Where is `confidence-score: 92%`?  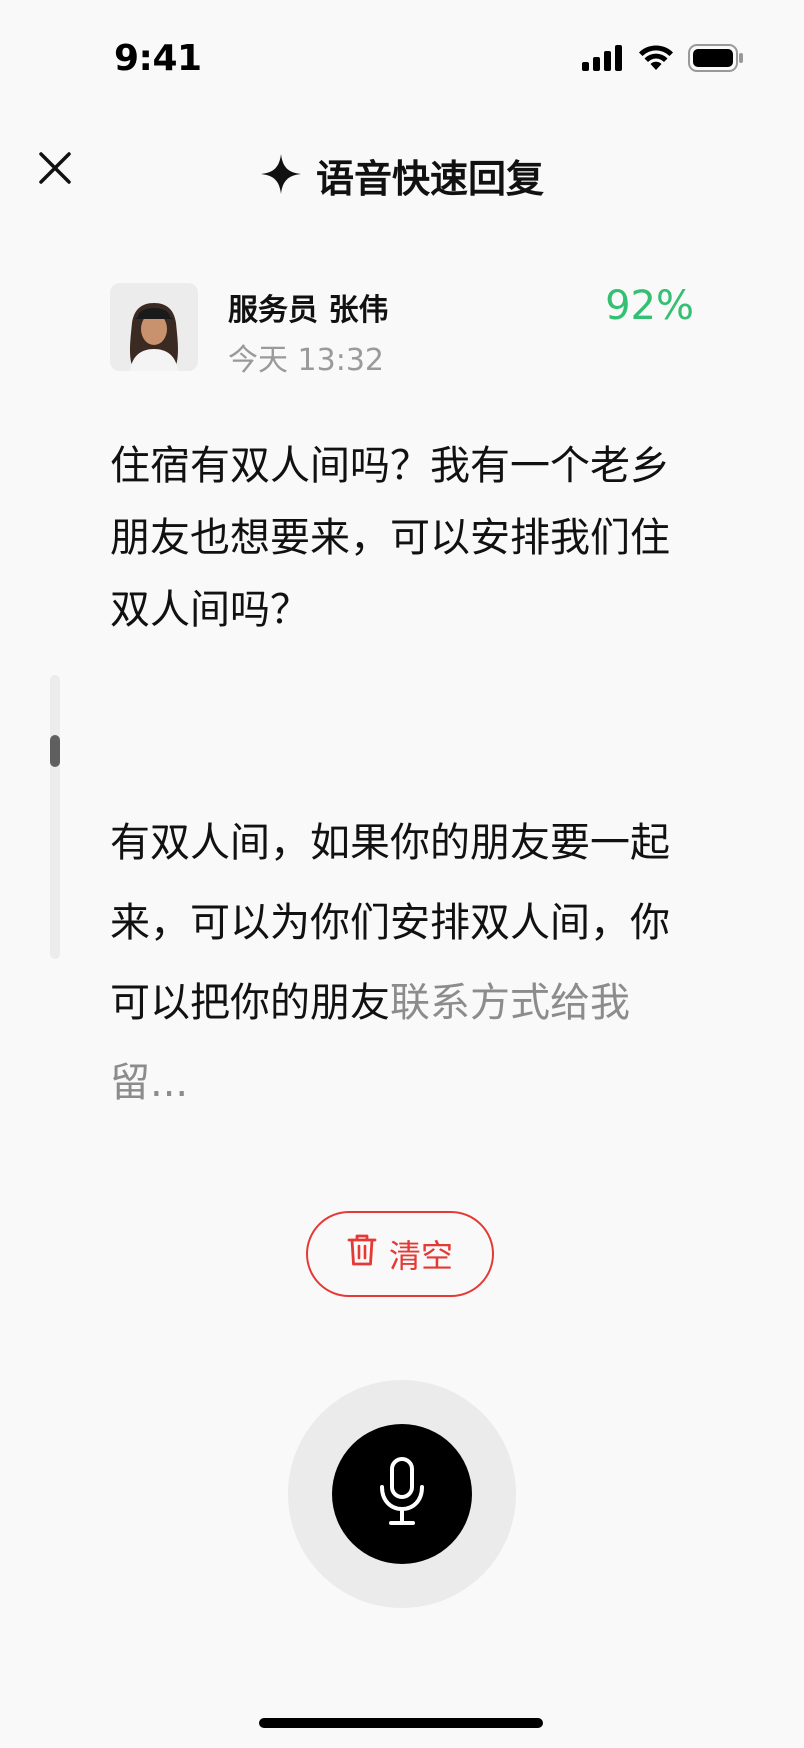
confidence-score: 92% is located at coordinates (649, 306).